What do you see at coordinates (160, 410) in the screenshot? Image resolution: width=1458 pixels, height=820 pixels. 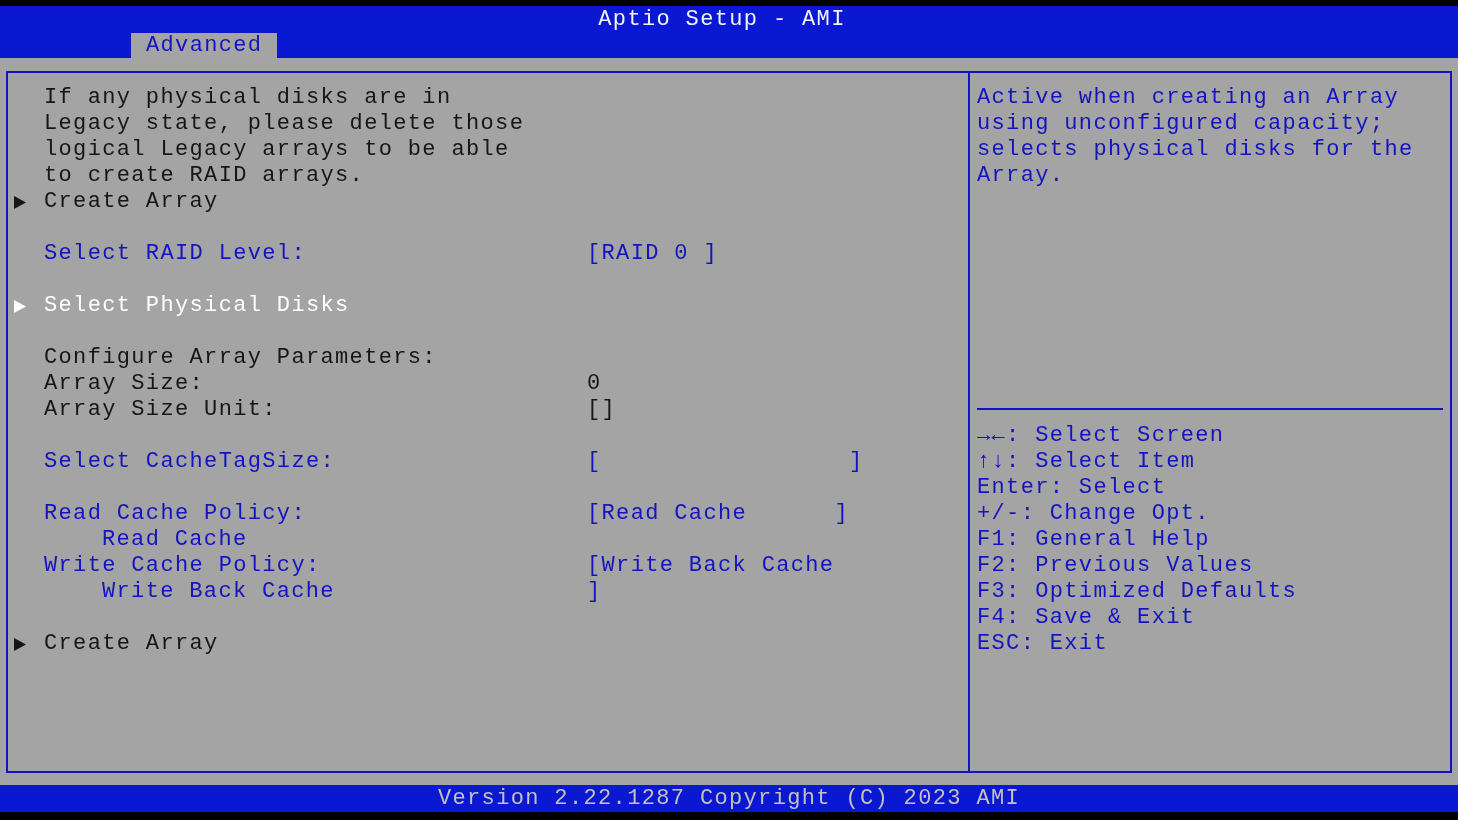 I see `field-label: Array Size Unit:` at bounding box center [160, 410].